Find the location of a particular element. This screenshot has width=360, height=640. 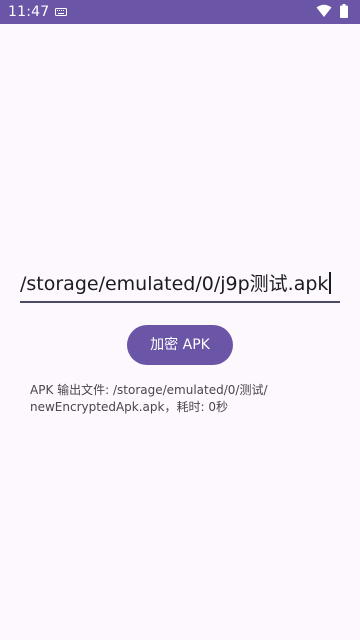

status-time: 11:47 is located at coordinates (29, 12).